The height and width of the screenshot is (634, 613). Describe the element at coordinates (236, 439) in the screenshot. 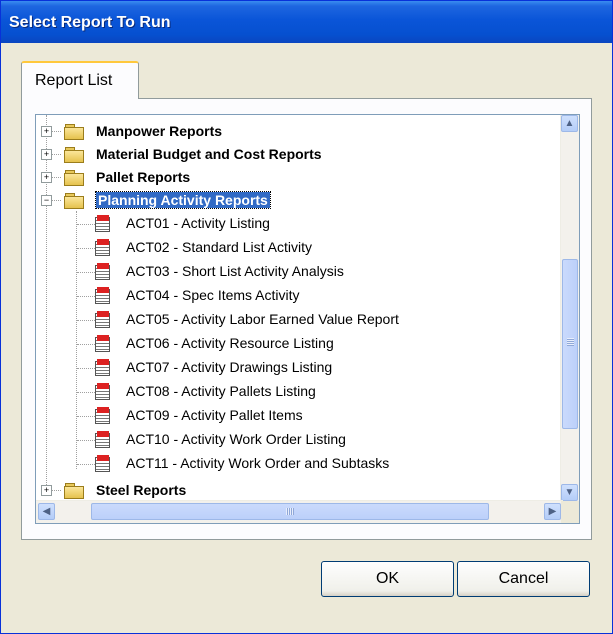

I see `report-label: ACT10 - Activity Work Order Listing` at that location.